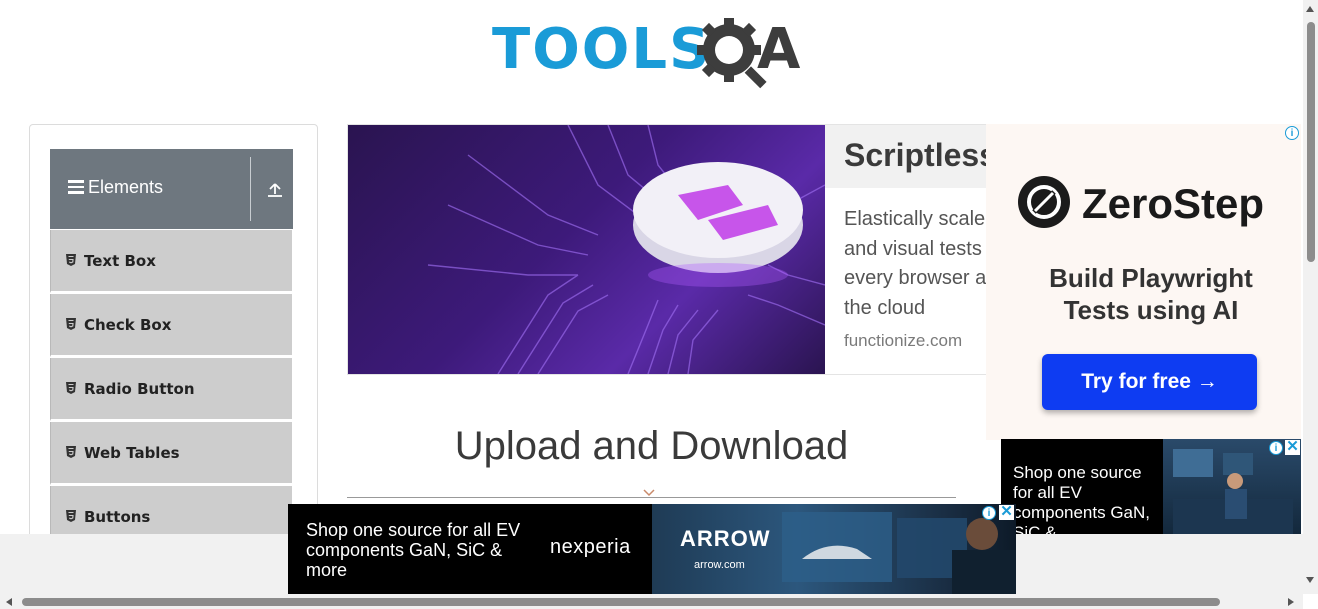  I want to click on sidebar-item-radio-button: Radio Button, so click(171, 389).